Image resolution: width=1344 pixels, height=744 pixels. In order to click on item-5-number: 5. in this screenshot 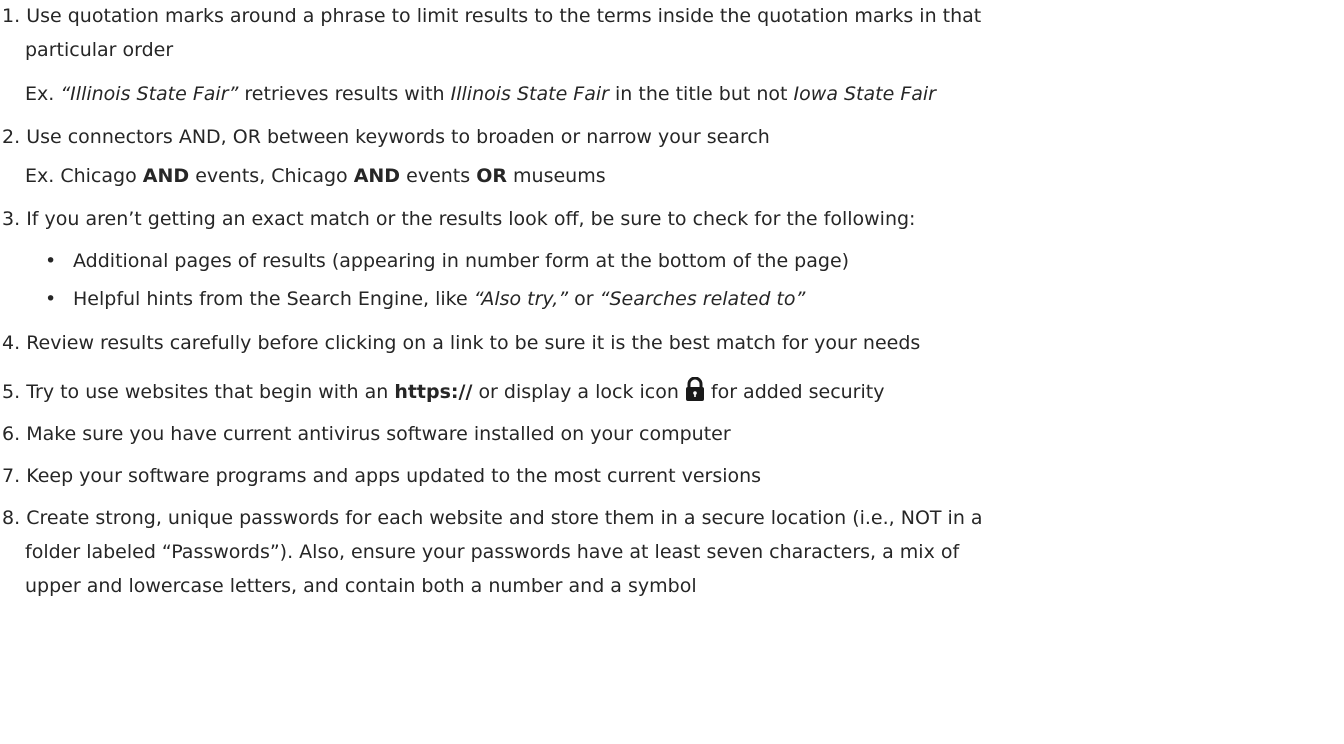, I will do `click(11, 392)`.